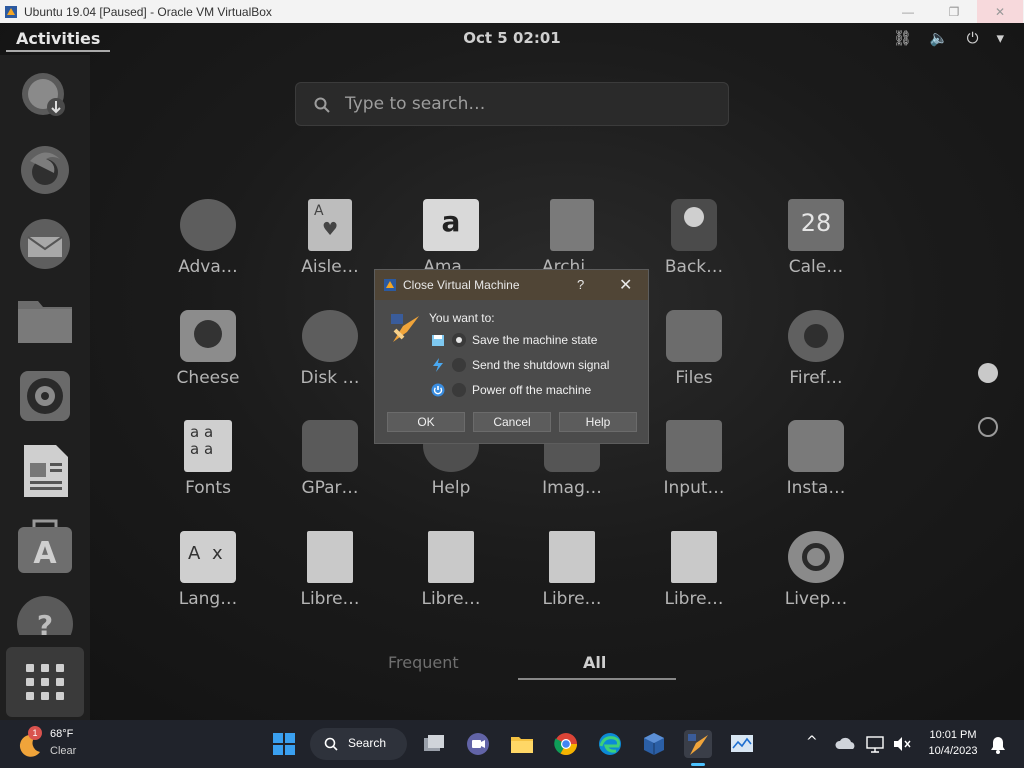  I want to click on dialog-title: Close Virtual Machine, so click(461, 285).